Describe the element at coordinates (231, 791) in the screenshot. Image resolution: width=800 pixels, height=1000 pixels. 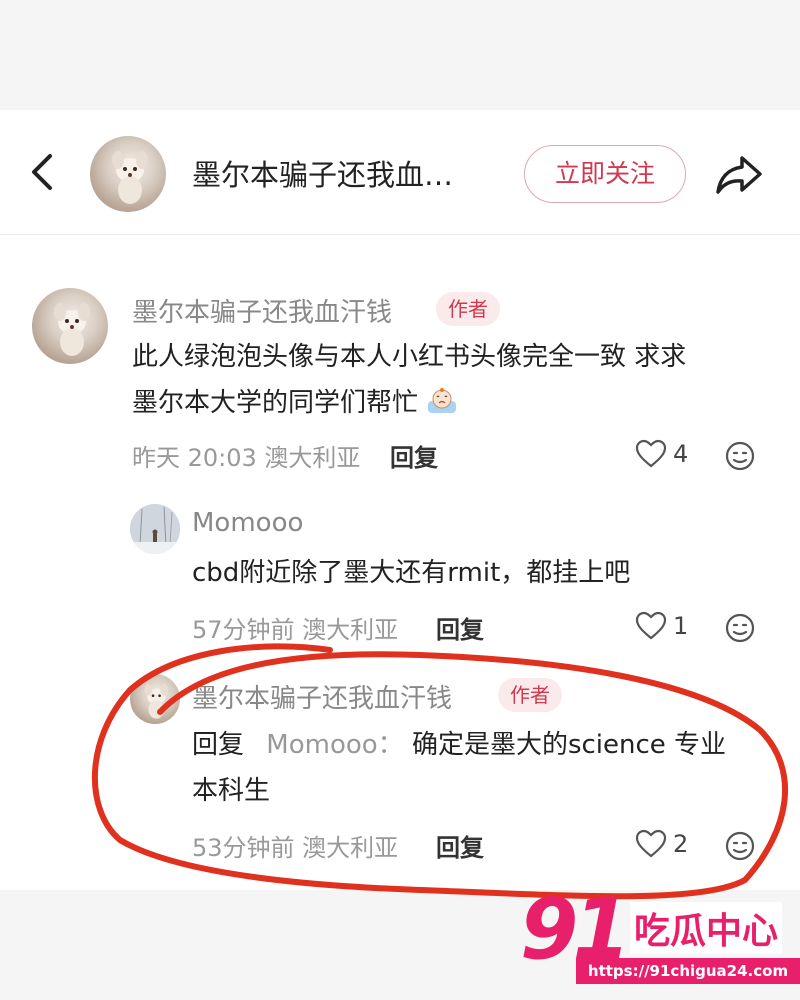
I see `comment-text-line: 本科生` at that location.